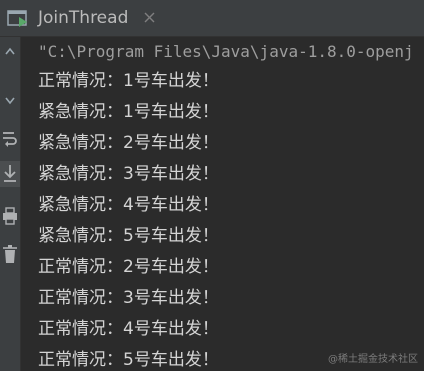 This screenshot has width=424, height=371. I want to click on close-icon, so click(149, 17).